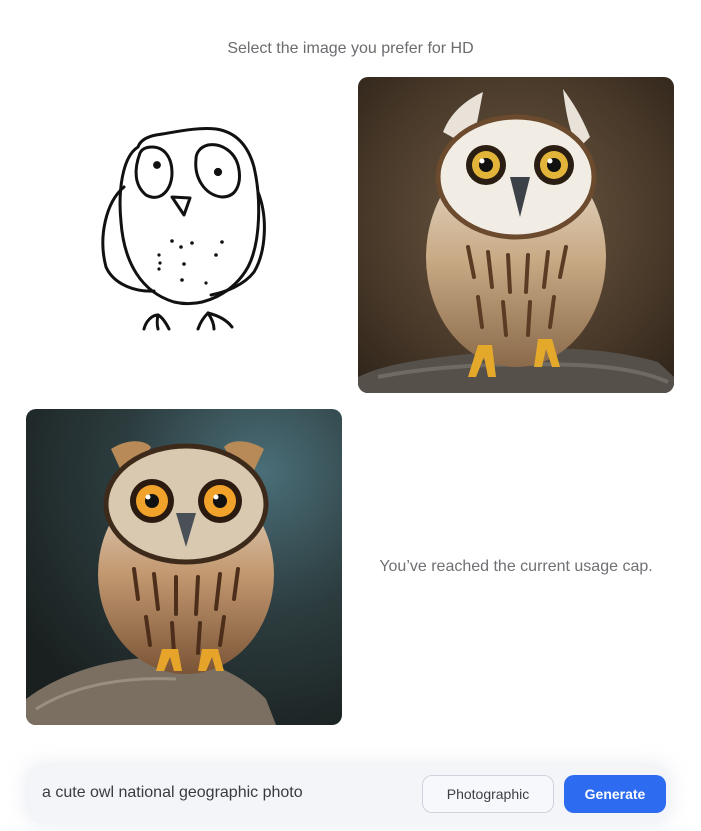 This screenshot has width=701, height=831. Describe the element at coordinates (350, 48) in the screenshot. I see `page-title: Select the image you prefer for HD` at that location.